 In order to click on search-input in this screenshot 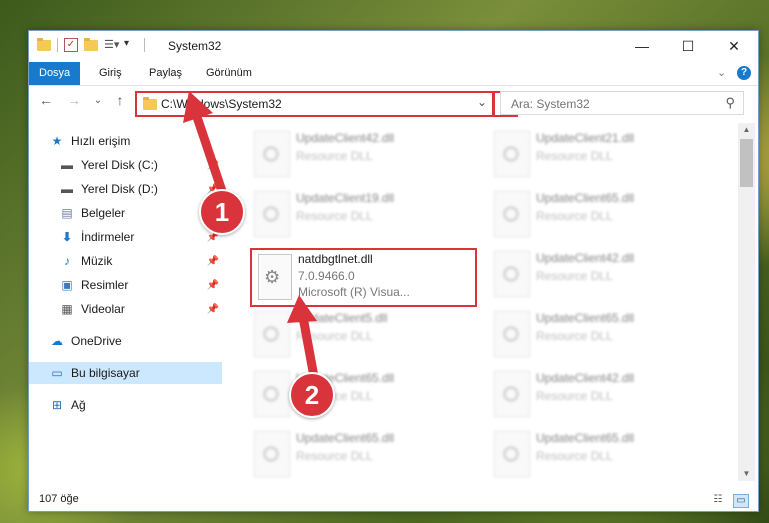, I will do `click(611, 104)`.